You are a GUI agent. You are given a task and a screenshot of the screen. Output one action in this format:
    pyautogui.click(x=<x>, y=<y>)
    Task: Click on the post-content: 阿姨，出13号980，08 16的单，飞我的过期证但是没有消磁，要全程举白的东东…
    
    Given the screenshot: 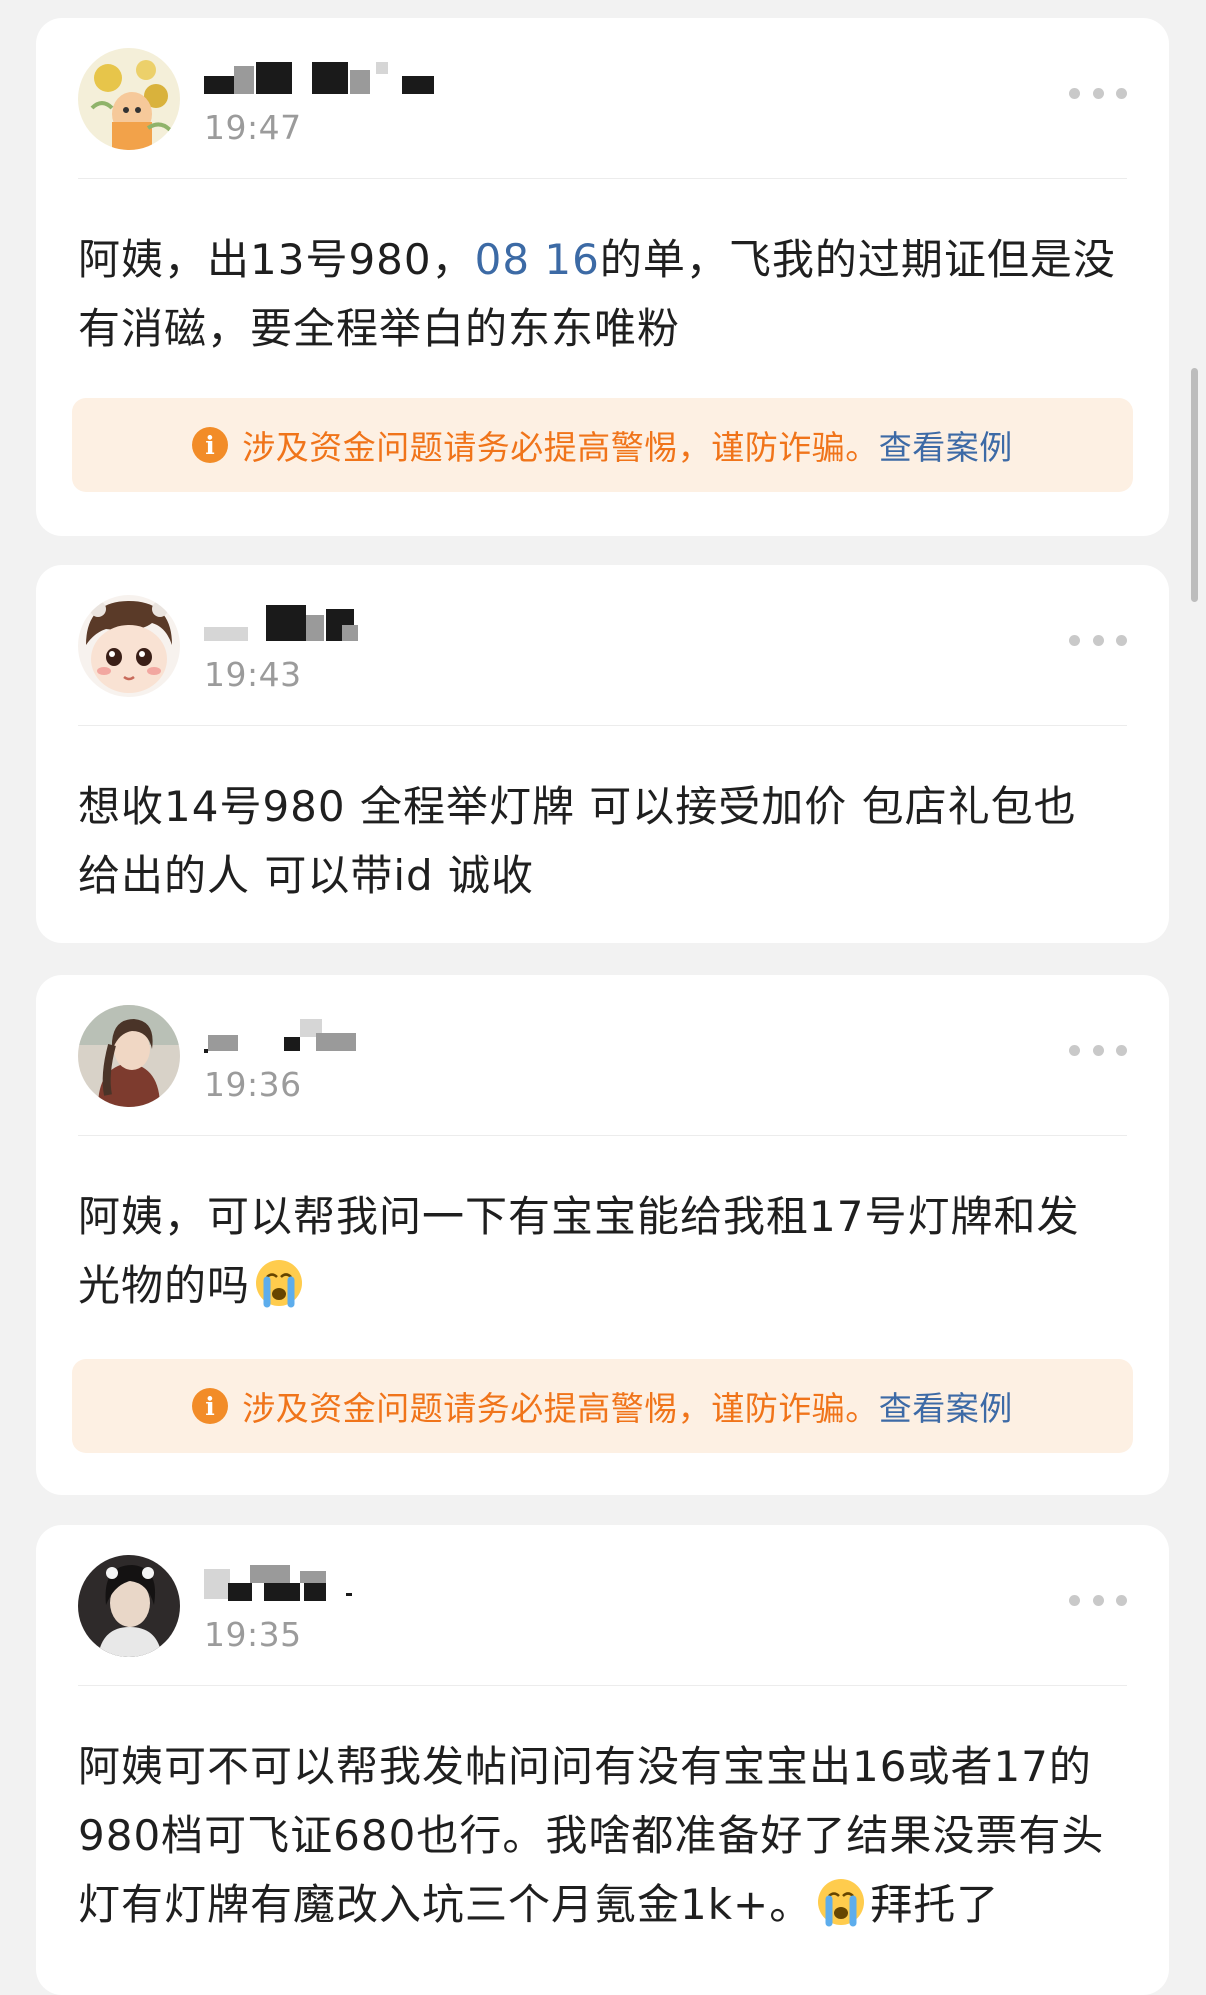 What is the action you would take?
    pyautogui.click(x=597, y=294)
    